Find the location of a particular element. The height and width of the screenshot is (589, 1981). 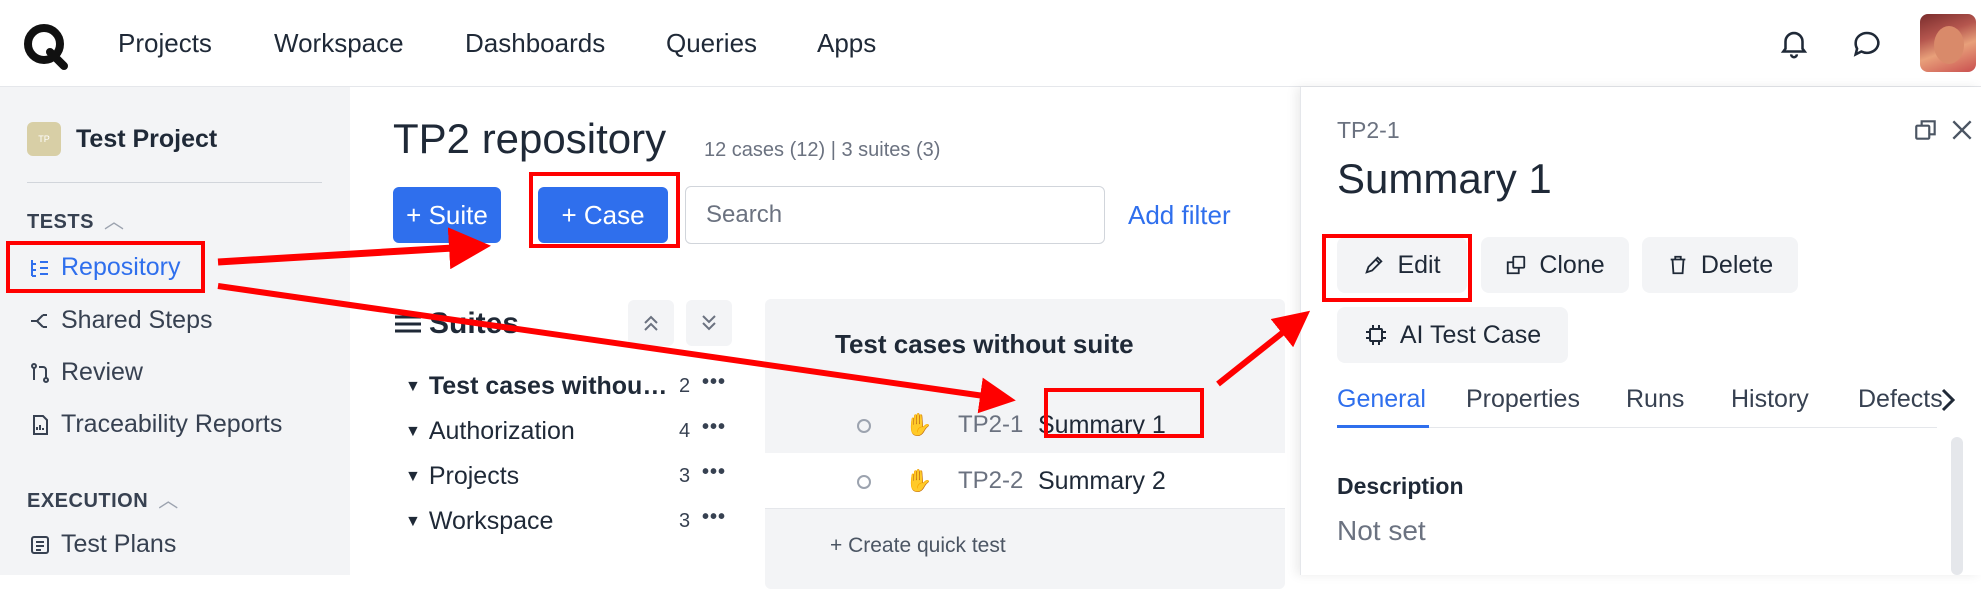

edit-button: Edit is located at coordinates (1402, 265).